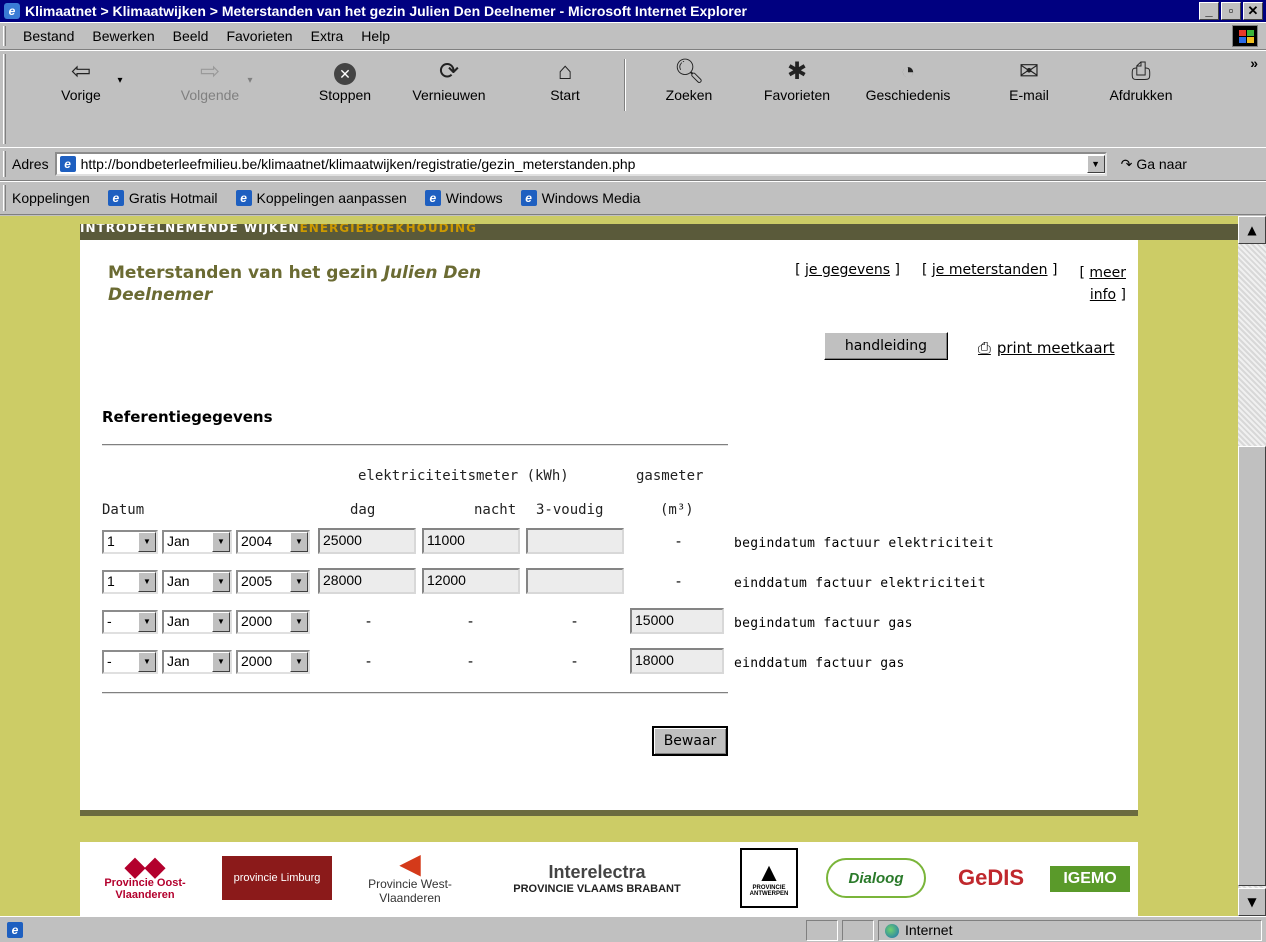 The image size is (1266, 942). What do you see at coordinates (191, 36) in the screenshot?
I see `menu-beeld: Beeld` at bounding box center [191, 36].